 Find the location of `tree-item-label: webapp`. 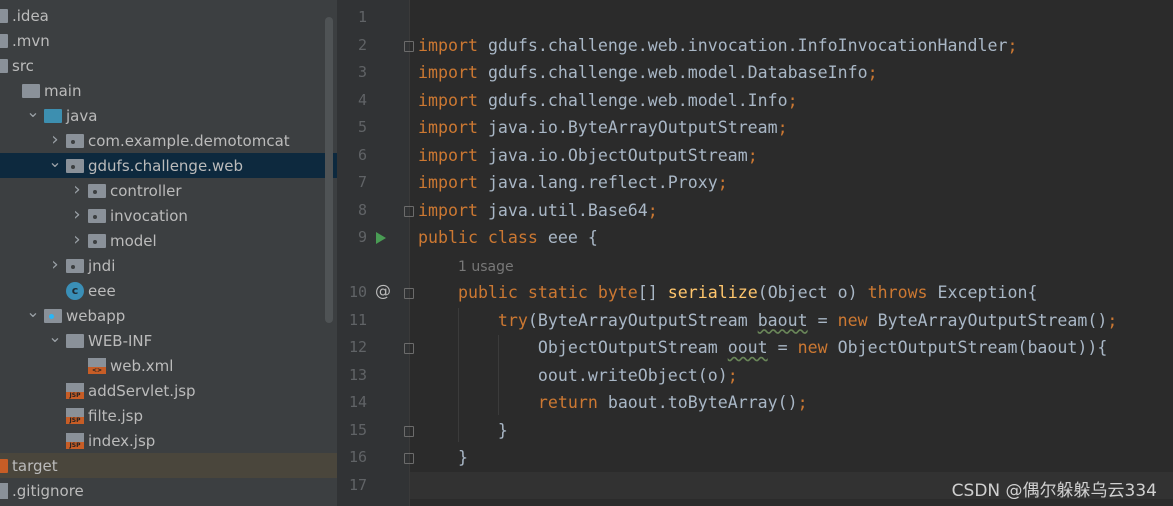

tree-item-label: webapp is located at coordinates (96, 315).